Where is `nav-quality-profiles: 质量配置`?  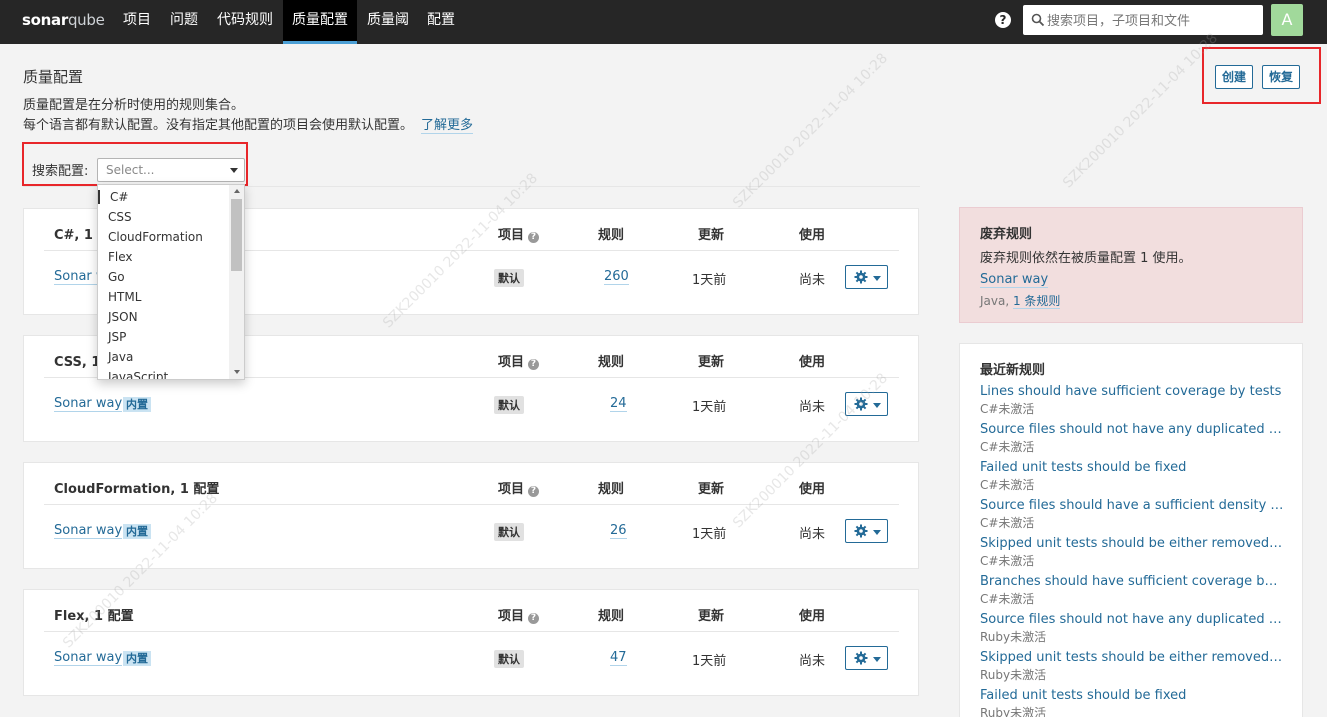 nav-quality-profiles: 质量配置 is located at coordinates (320, 22).